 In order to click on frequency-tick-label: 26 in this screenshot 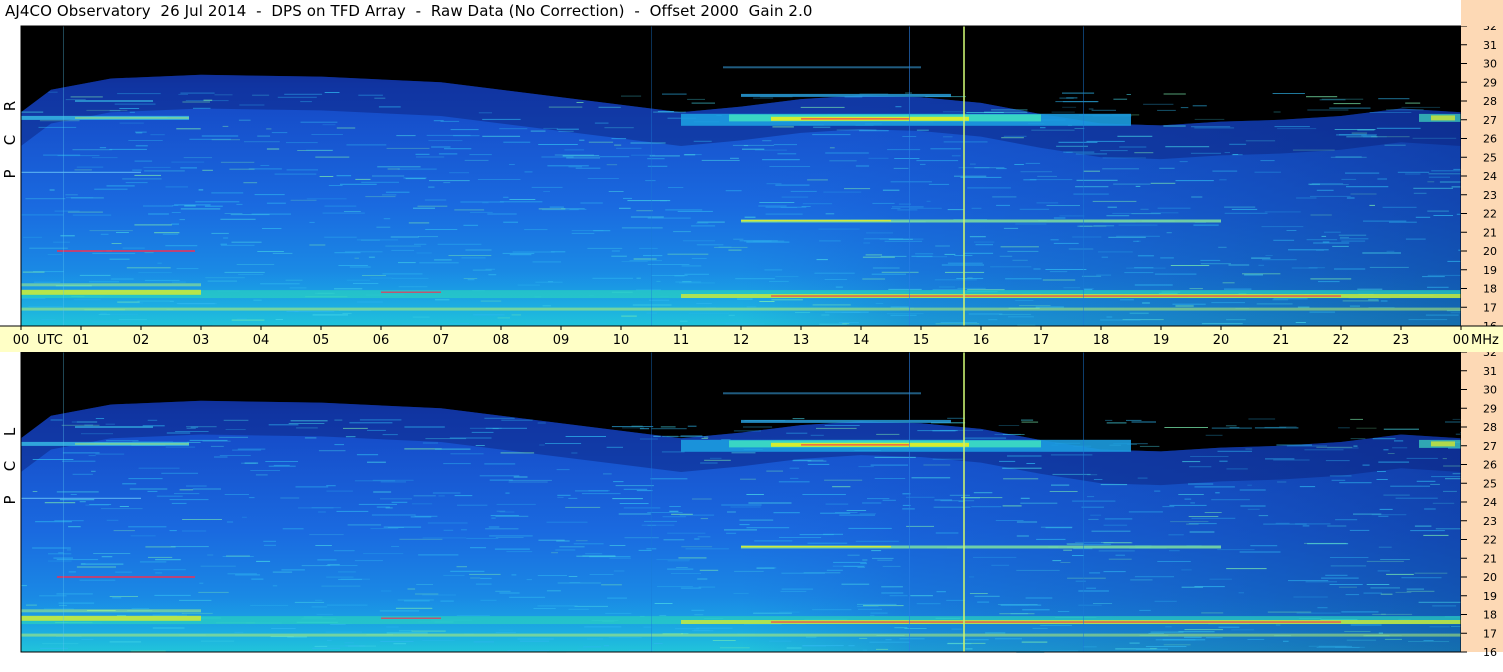, I will do `click(1490, 465)`.